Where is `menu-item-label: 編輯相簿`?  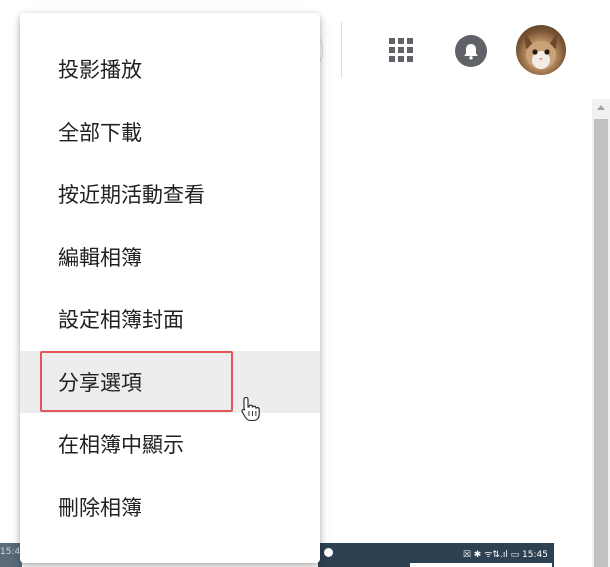
menu-item-label: 編輯相簿 is located at coordinates (100, 257).